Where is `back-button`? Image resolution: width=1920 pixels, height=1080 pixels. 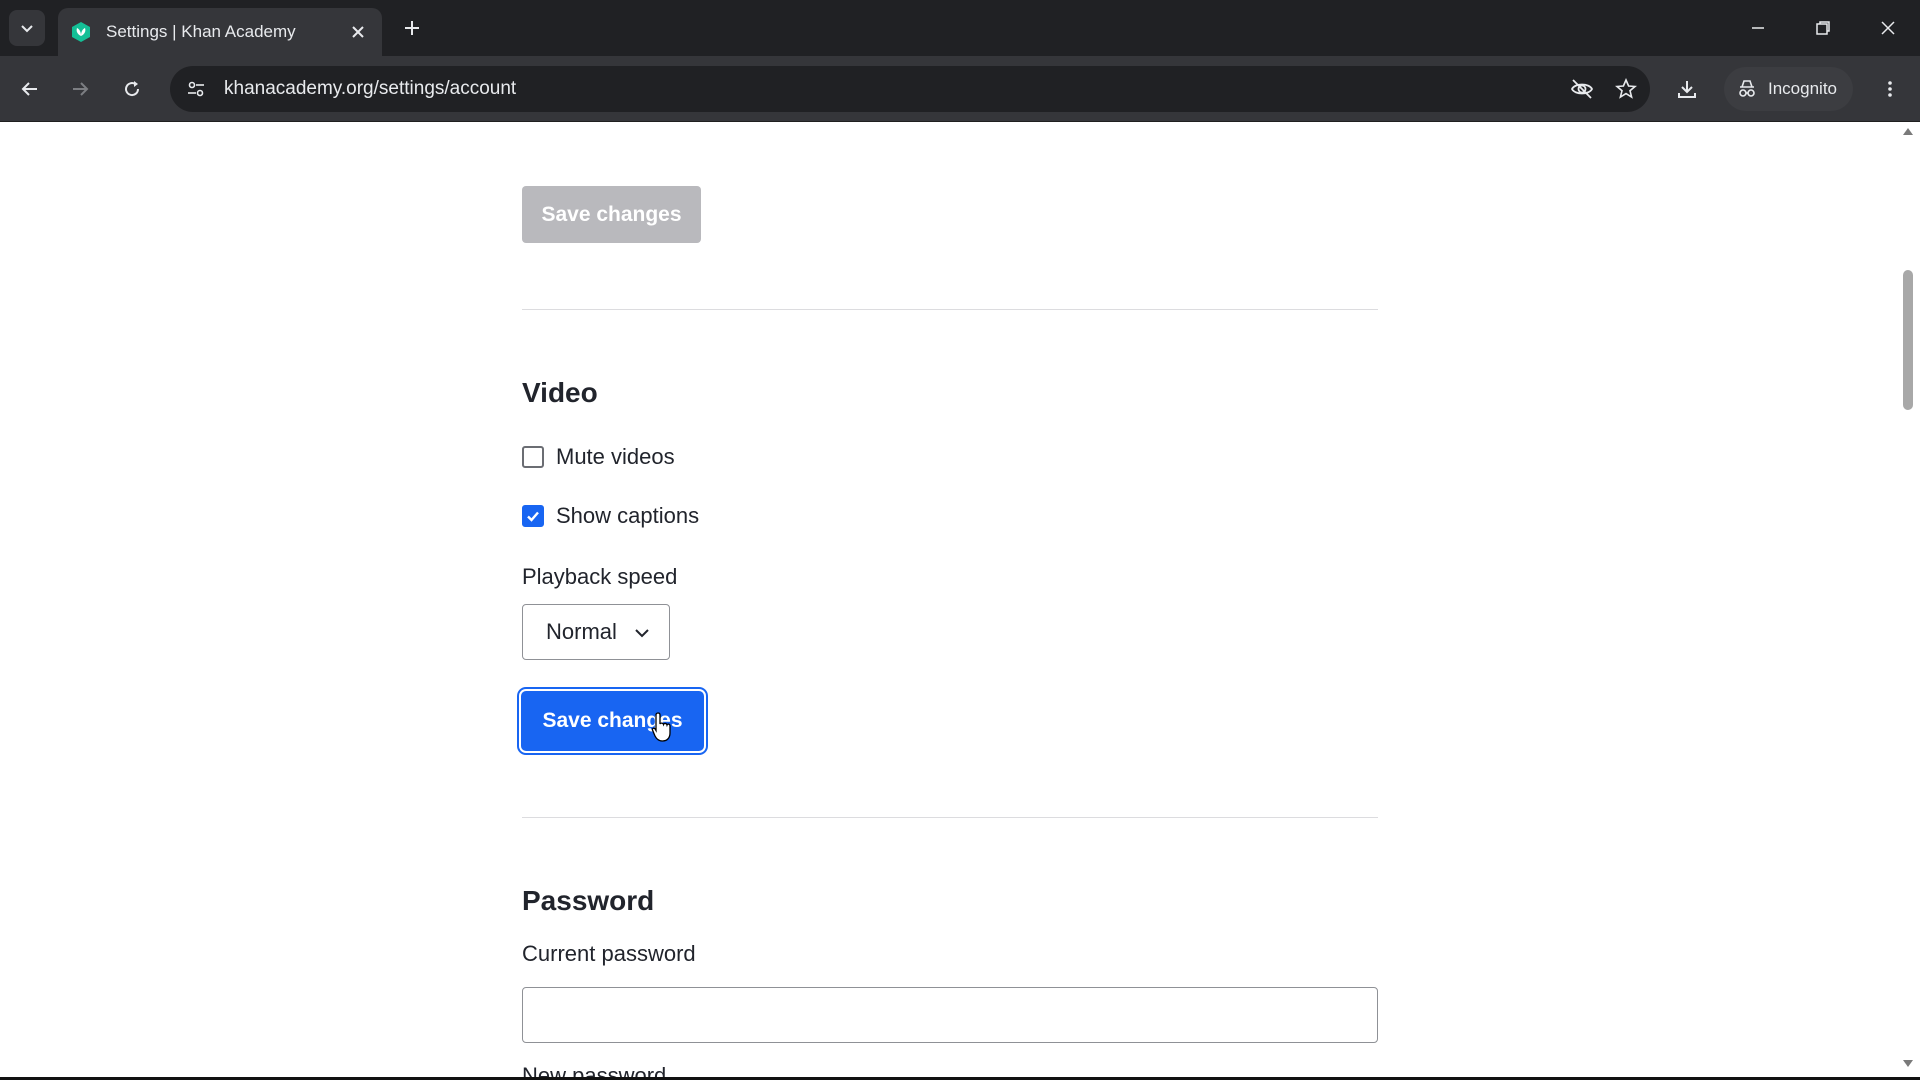 back-button is located at coordinates (30, 89).